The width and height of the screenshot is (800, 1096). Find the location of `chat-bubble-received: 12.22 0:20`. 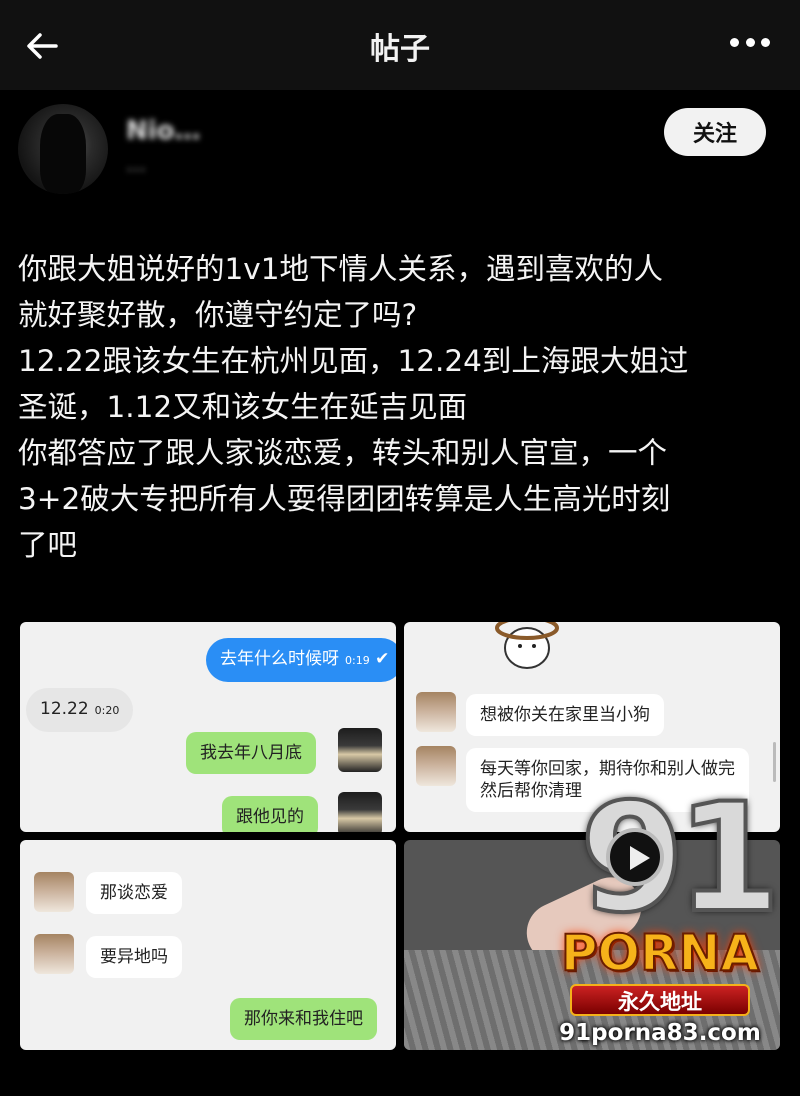

chat-bubble-received: 12.22 0:20 is located at coordinates (80, 710).